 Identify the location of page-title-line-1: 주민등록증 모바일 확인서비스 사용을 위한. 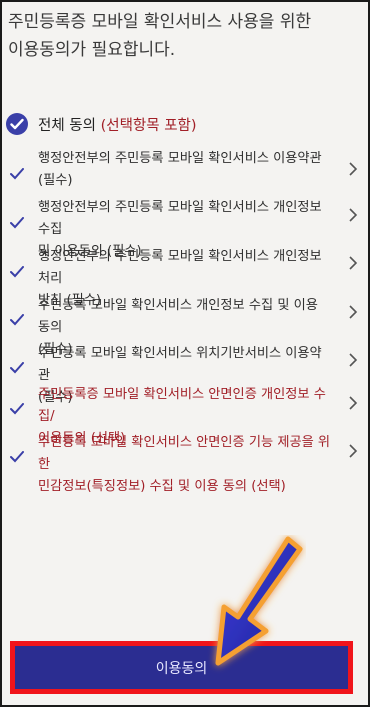
(160, 22).